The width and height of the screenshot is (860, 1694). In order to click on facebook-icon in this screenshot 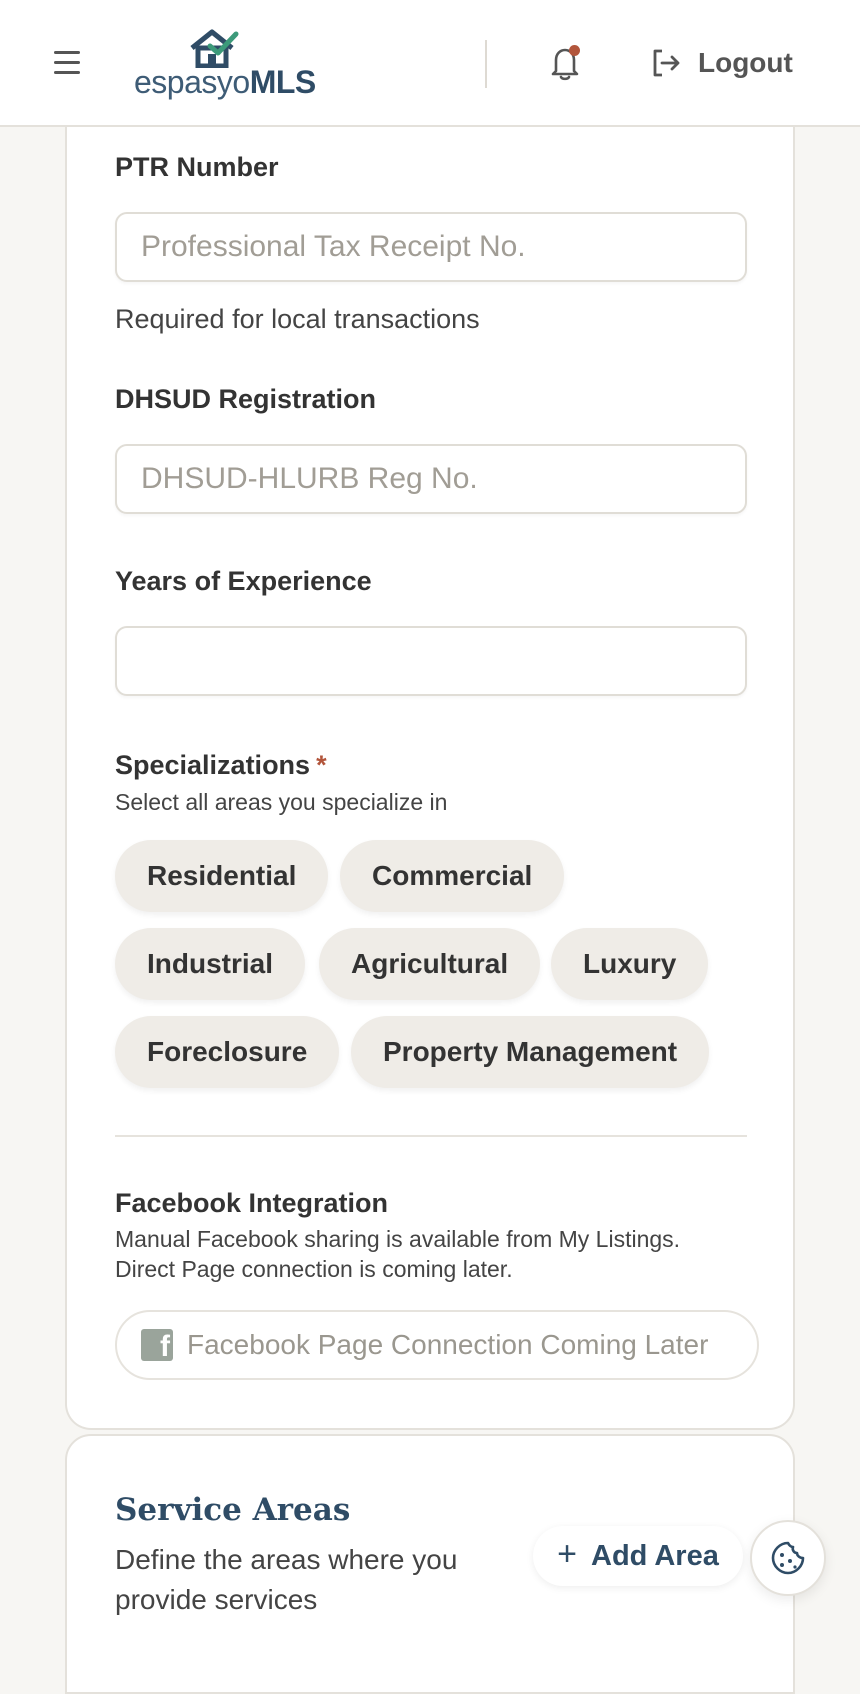, I will do `click(157, 1346)`.